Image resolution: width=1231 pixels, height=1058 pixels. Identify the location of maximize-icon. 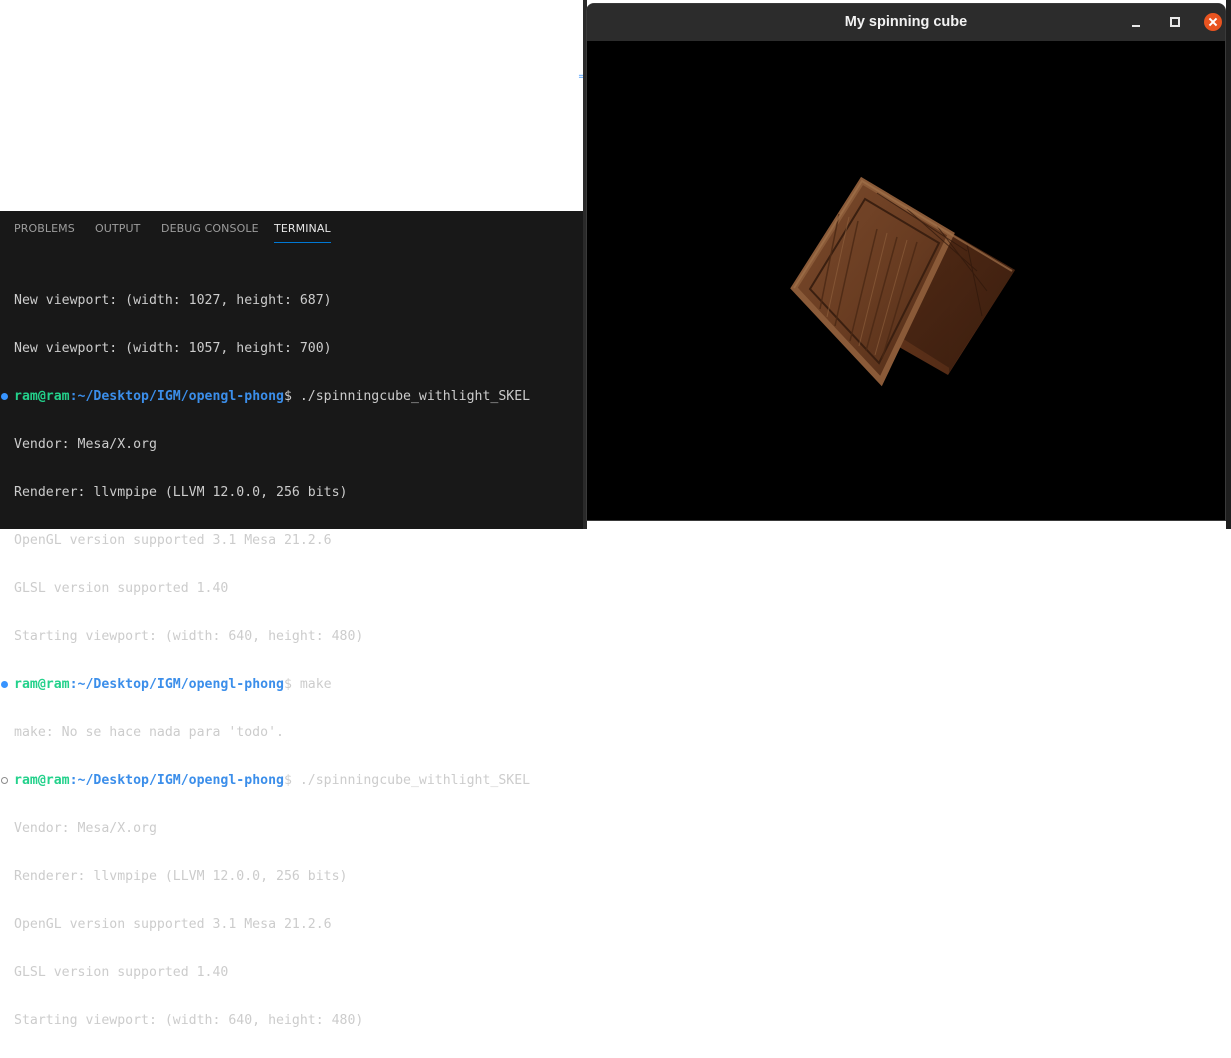
(1175, 22).